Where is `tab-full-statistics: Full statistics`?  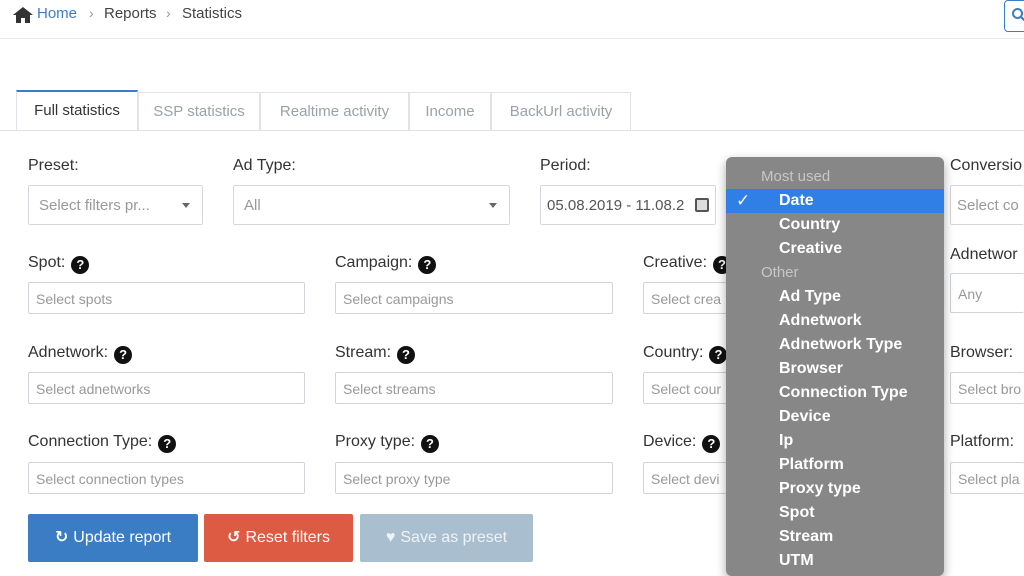 tab-full-statistics: Full statistics is located at coordinates (77, 110).